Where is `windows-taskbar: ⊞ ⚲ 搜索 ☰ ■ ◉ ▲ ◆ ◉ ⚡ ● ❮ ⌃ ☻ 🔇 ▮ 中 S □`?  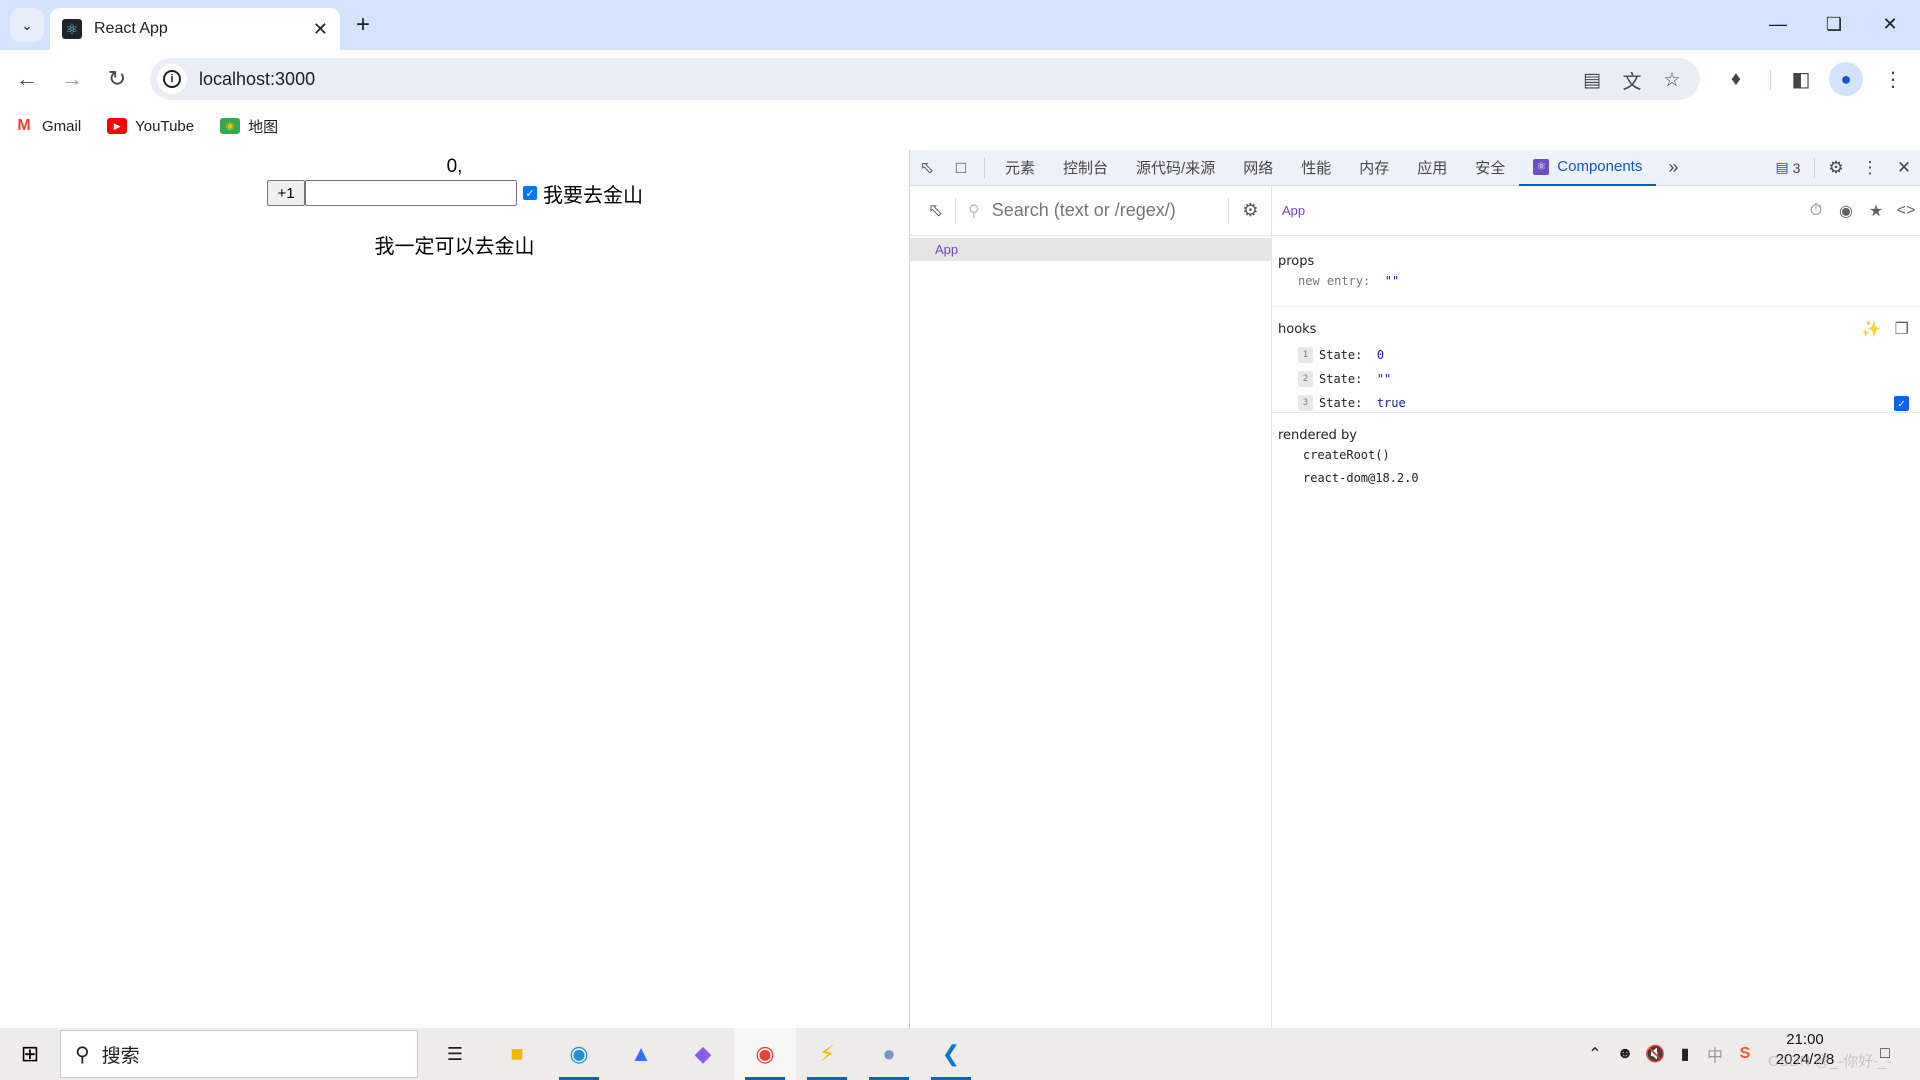 windows-taskbar: ⊞ ⚲ 搜索 ☰ ■ ◉ ▲ ◆ ◉ ⚡ ● ❮ ⌃ ☻ 🔇 ▮ 中 S □ is located at coordinates (960, 1054).